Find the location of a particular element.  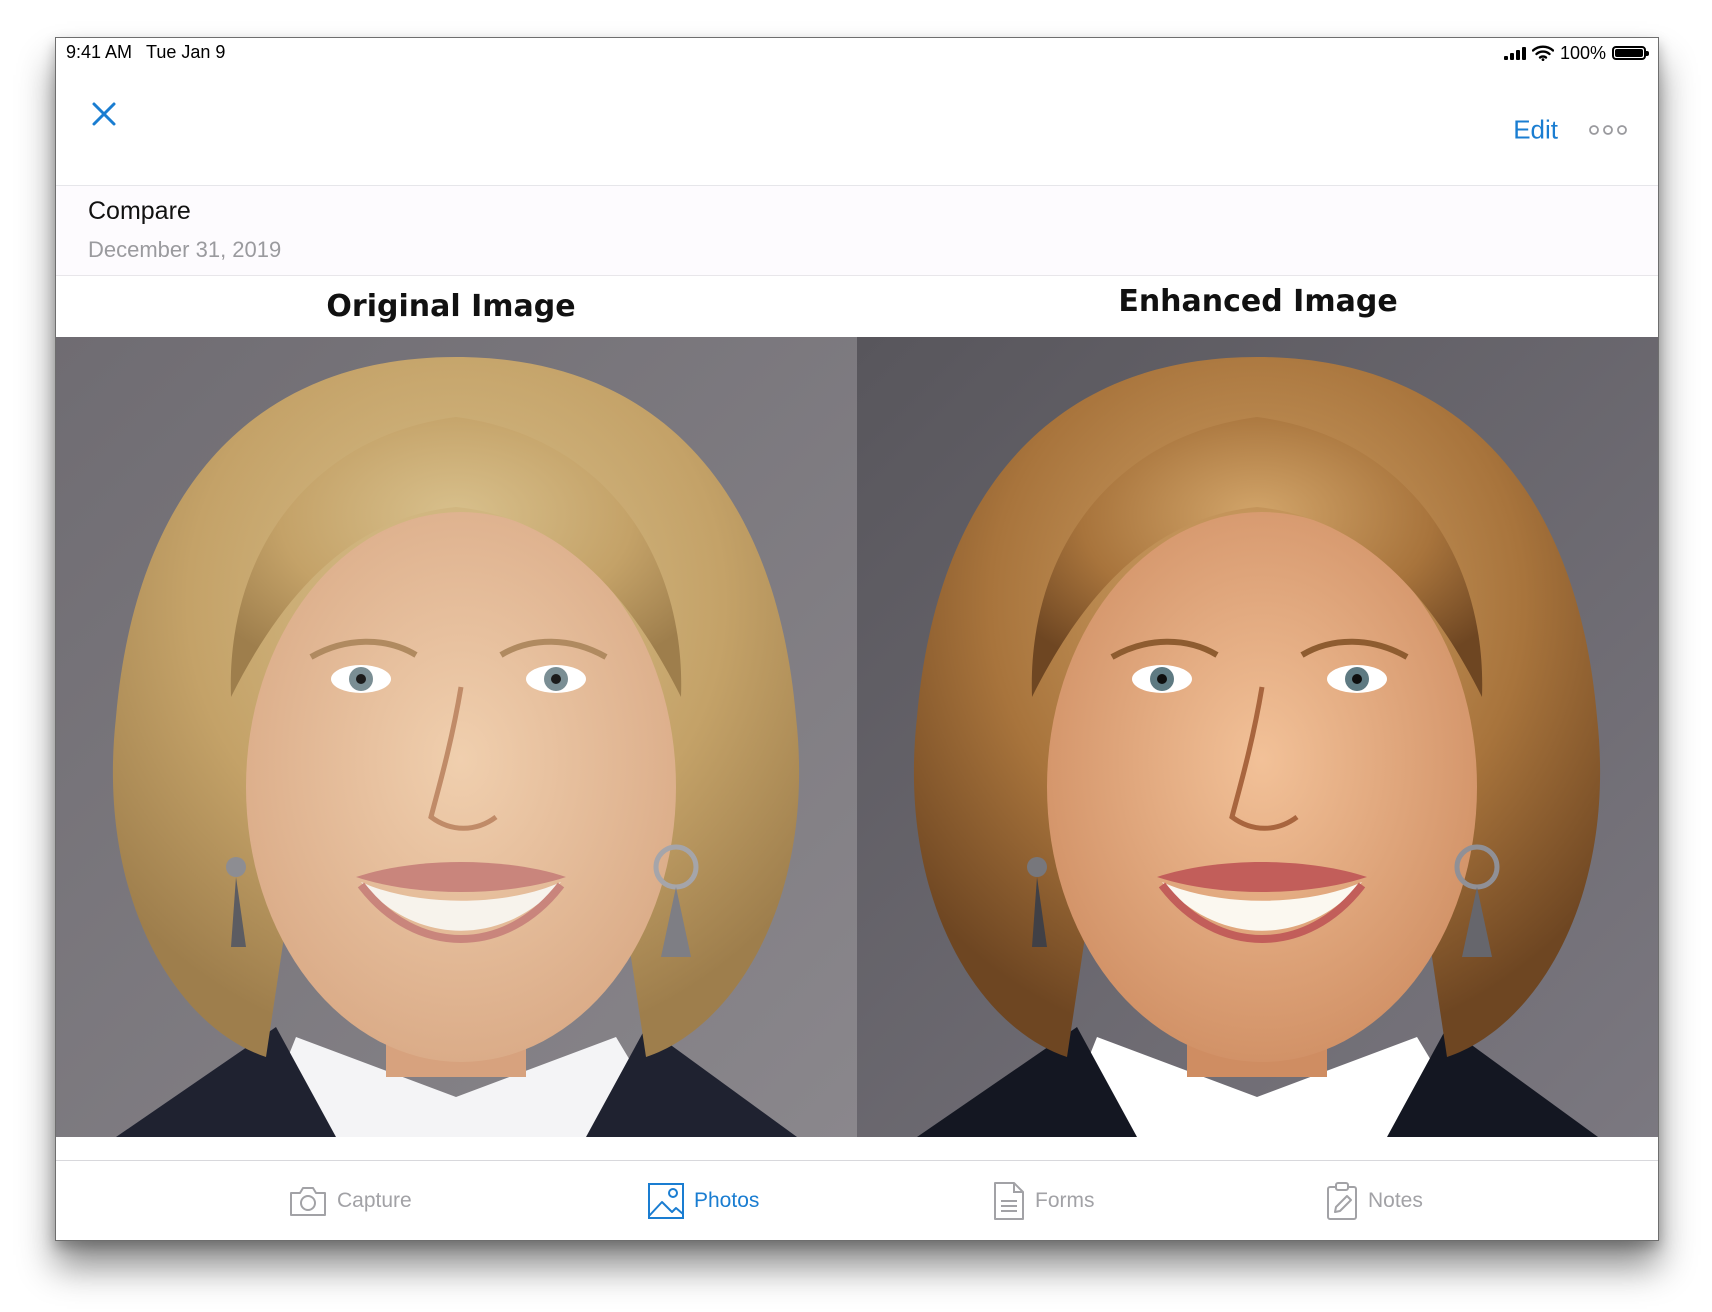

more-options-button is located at coordinates (1608, 130).